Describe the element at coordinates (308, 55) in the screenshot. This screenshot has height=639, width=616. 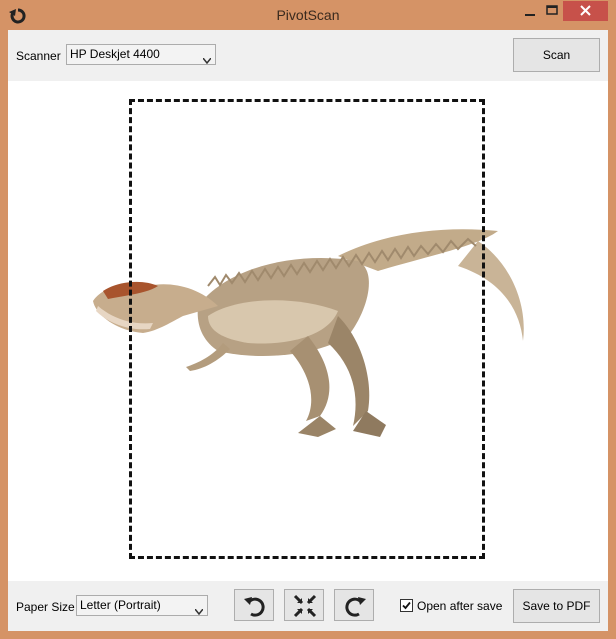
I see `scanner-toolbar: Scanner HP Deskjet 4400 Scan` at that location.